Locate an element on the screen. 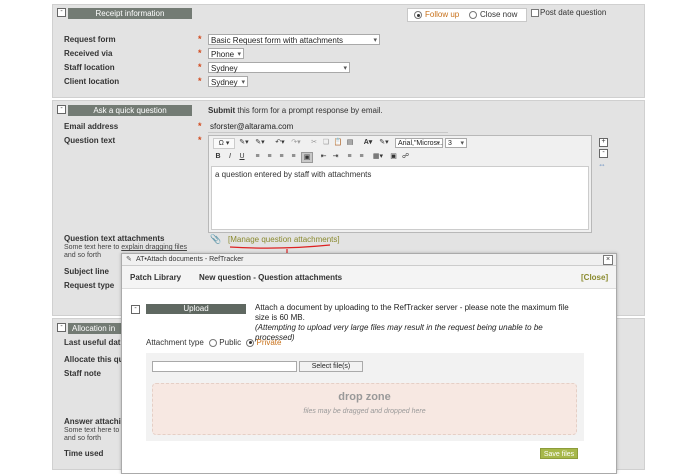  post-date-label: Post date question is located at coordinates (573, 12).